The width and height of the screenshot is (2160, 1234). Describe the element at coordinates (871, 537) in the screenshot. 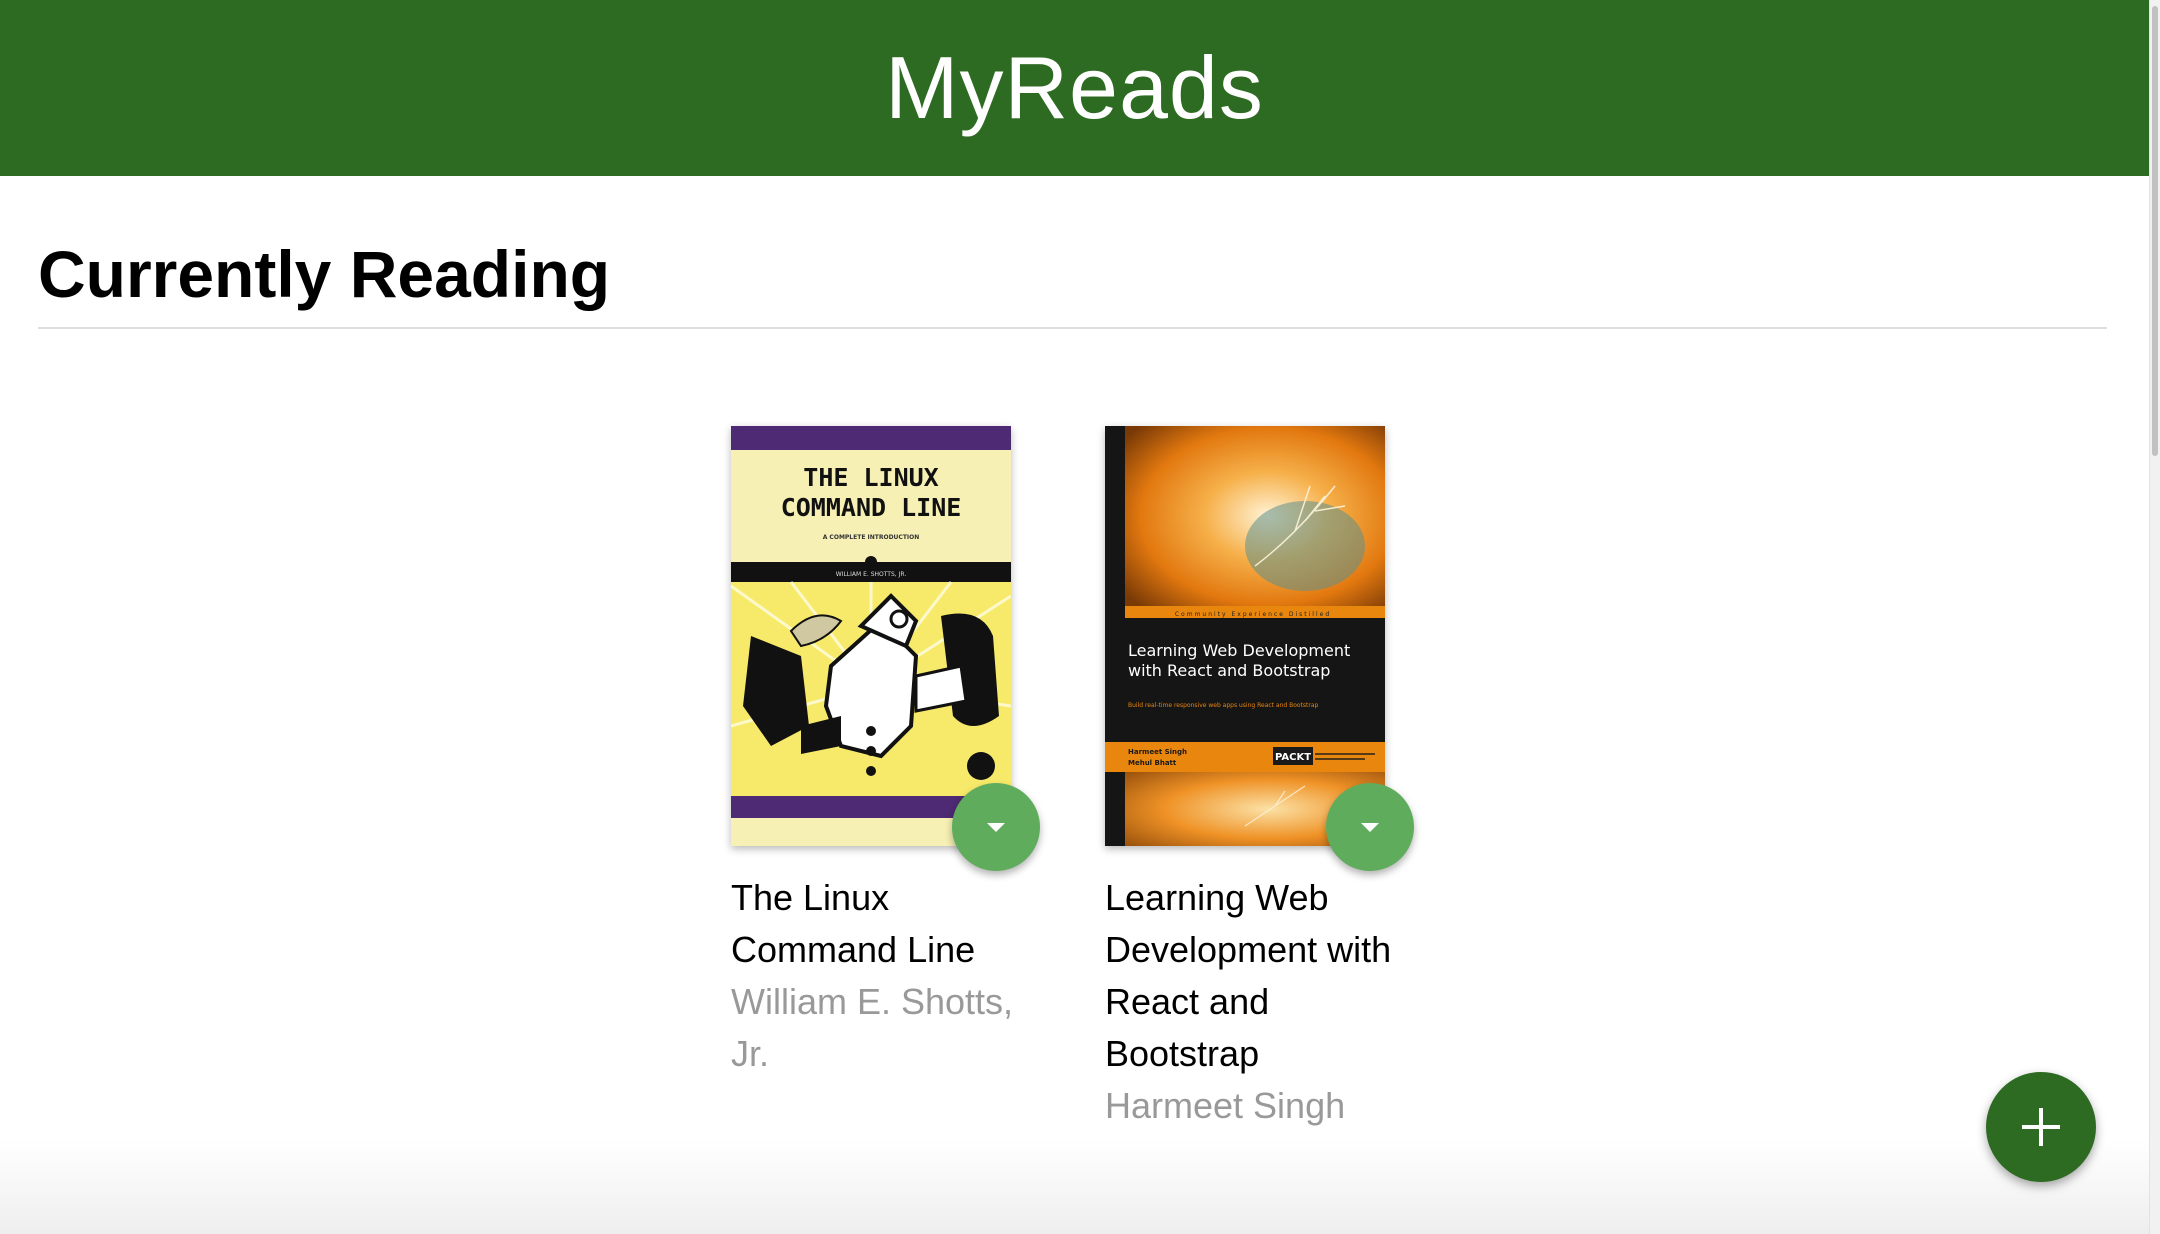

I see `cover-subtitle: A COMPLETE INTRODUCTION` at that location.